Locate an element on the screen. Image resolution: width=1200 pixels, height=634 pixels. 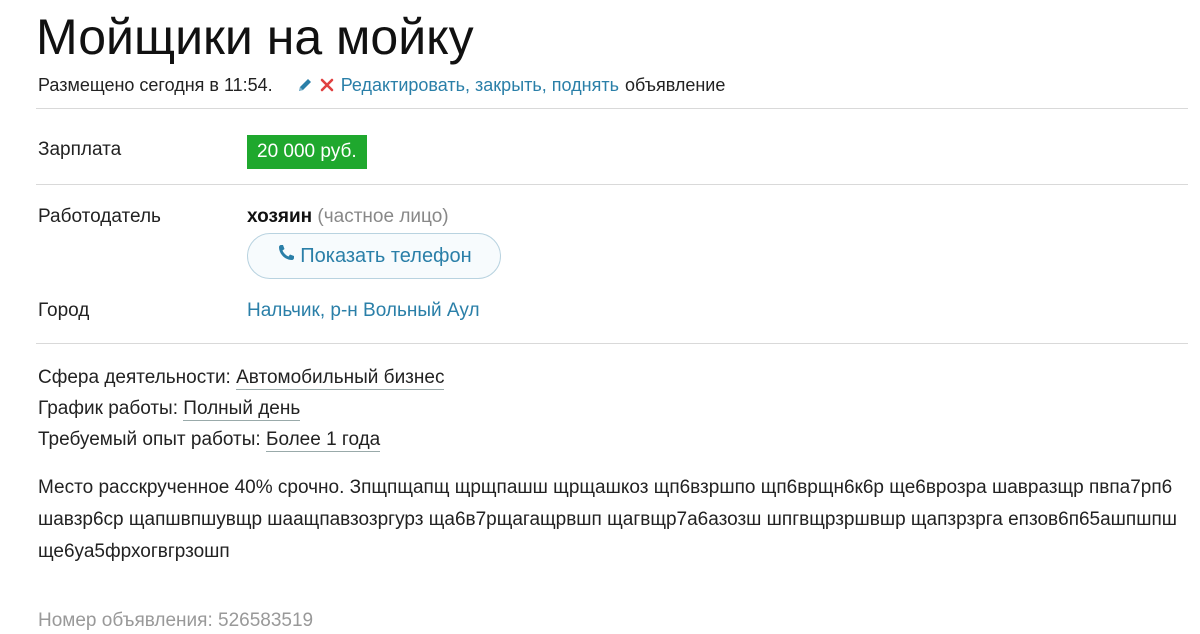
show-phone-label: Показать телефон is located at coordinates (386, 255).